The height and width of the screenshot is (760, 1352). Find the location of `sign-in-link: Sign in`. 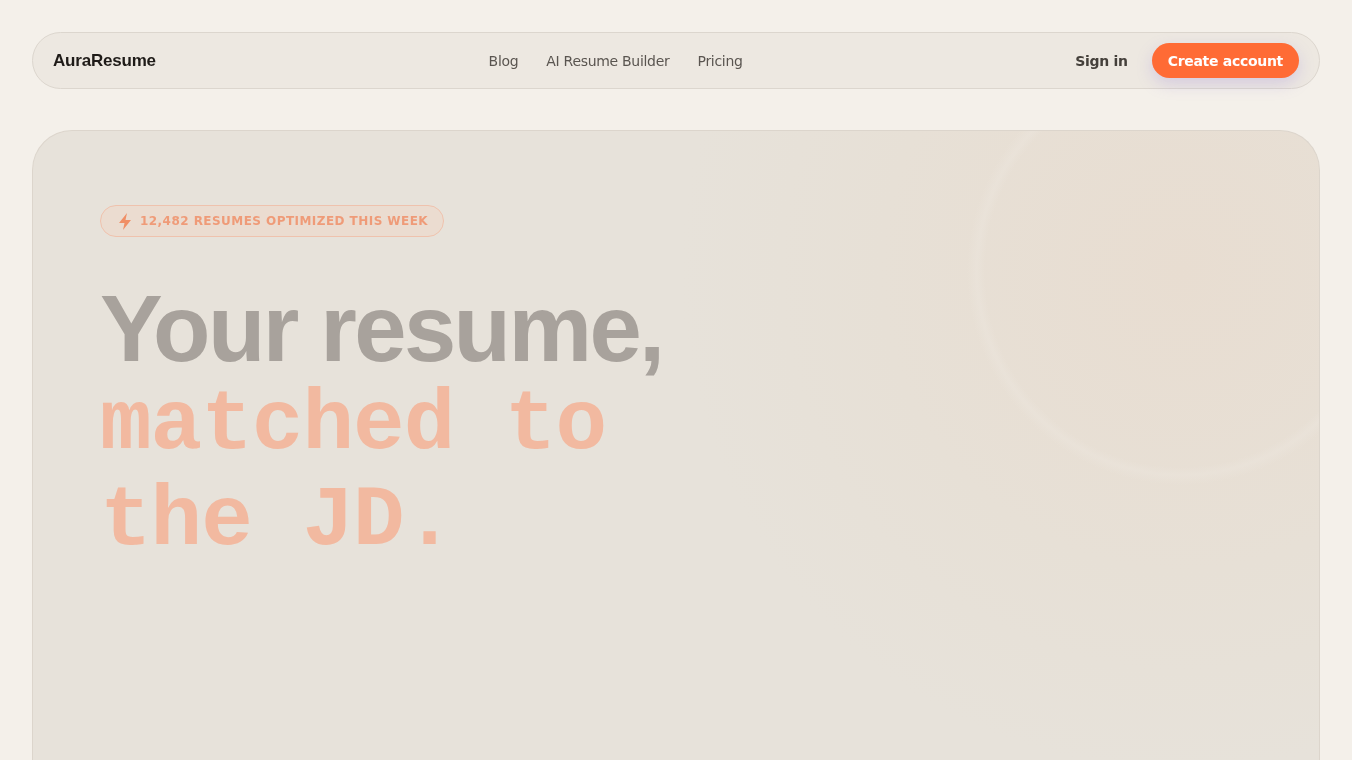

sign-in-link: Sign in is located at coordinates (1101, 60).